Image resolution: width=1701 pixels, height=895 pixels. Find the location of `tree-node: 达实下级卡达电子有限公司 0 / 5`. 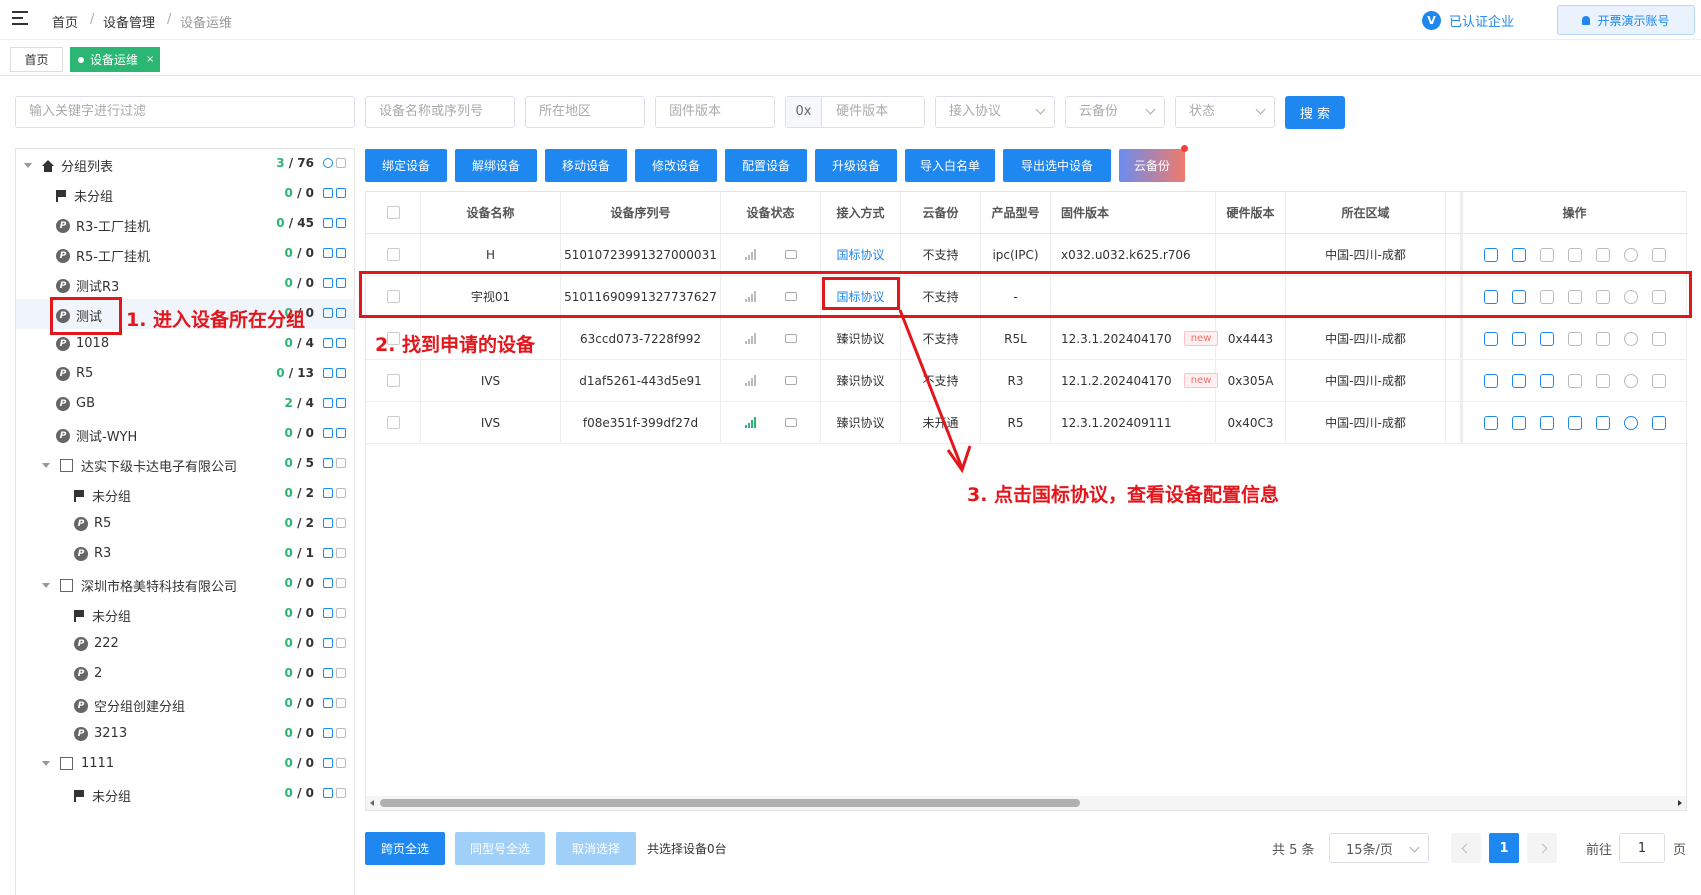

tree-node: 达实下级卡达电子有限公司 0 / 5 is located at coordinates (185, 464).